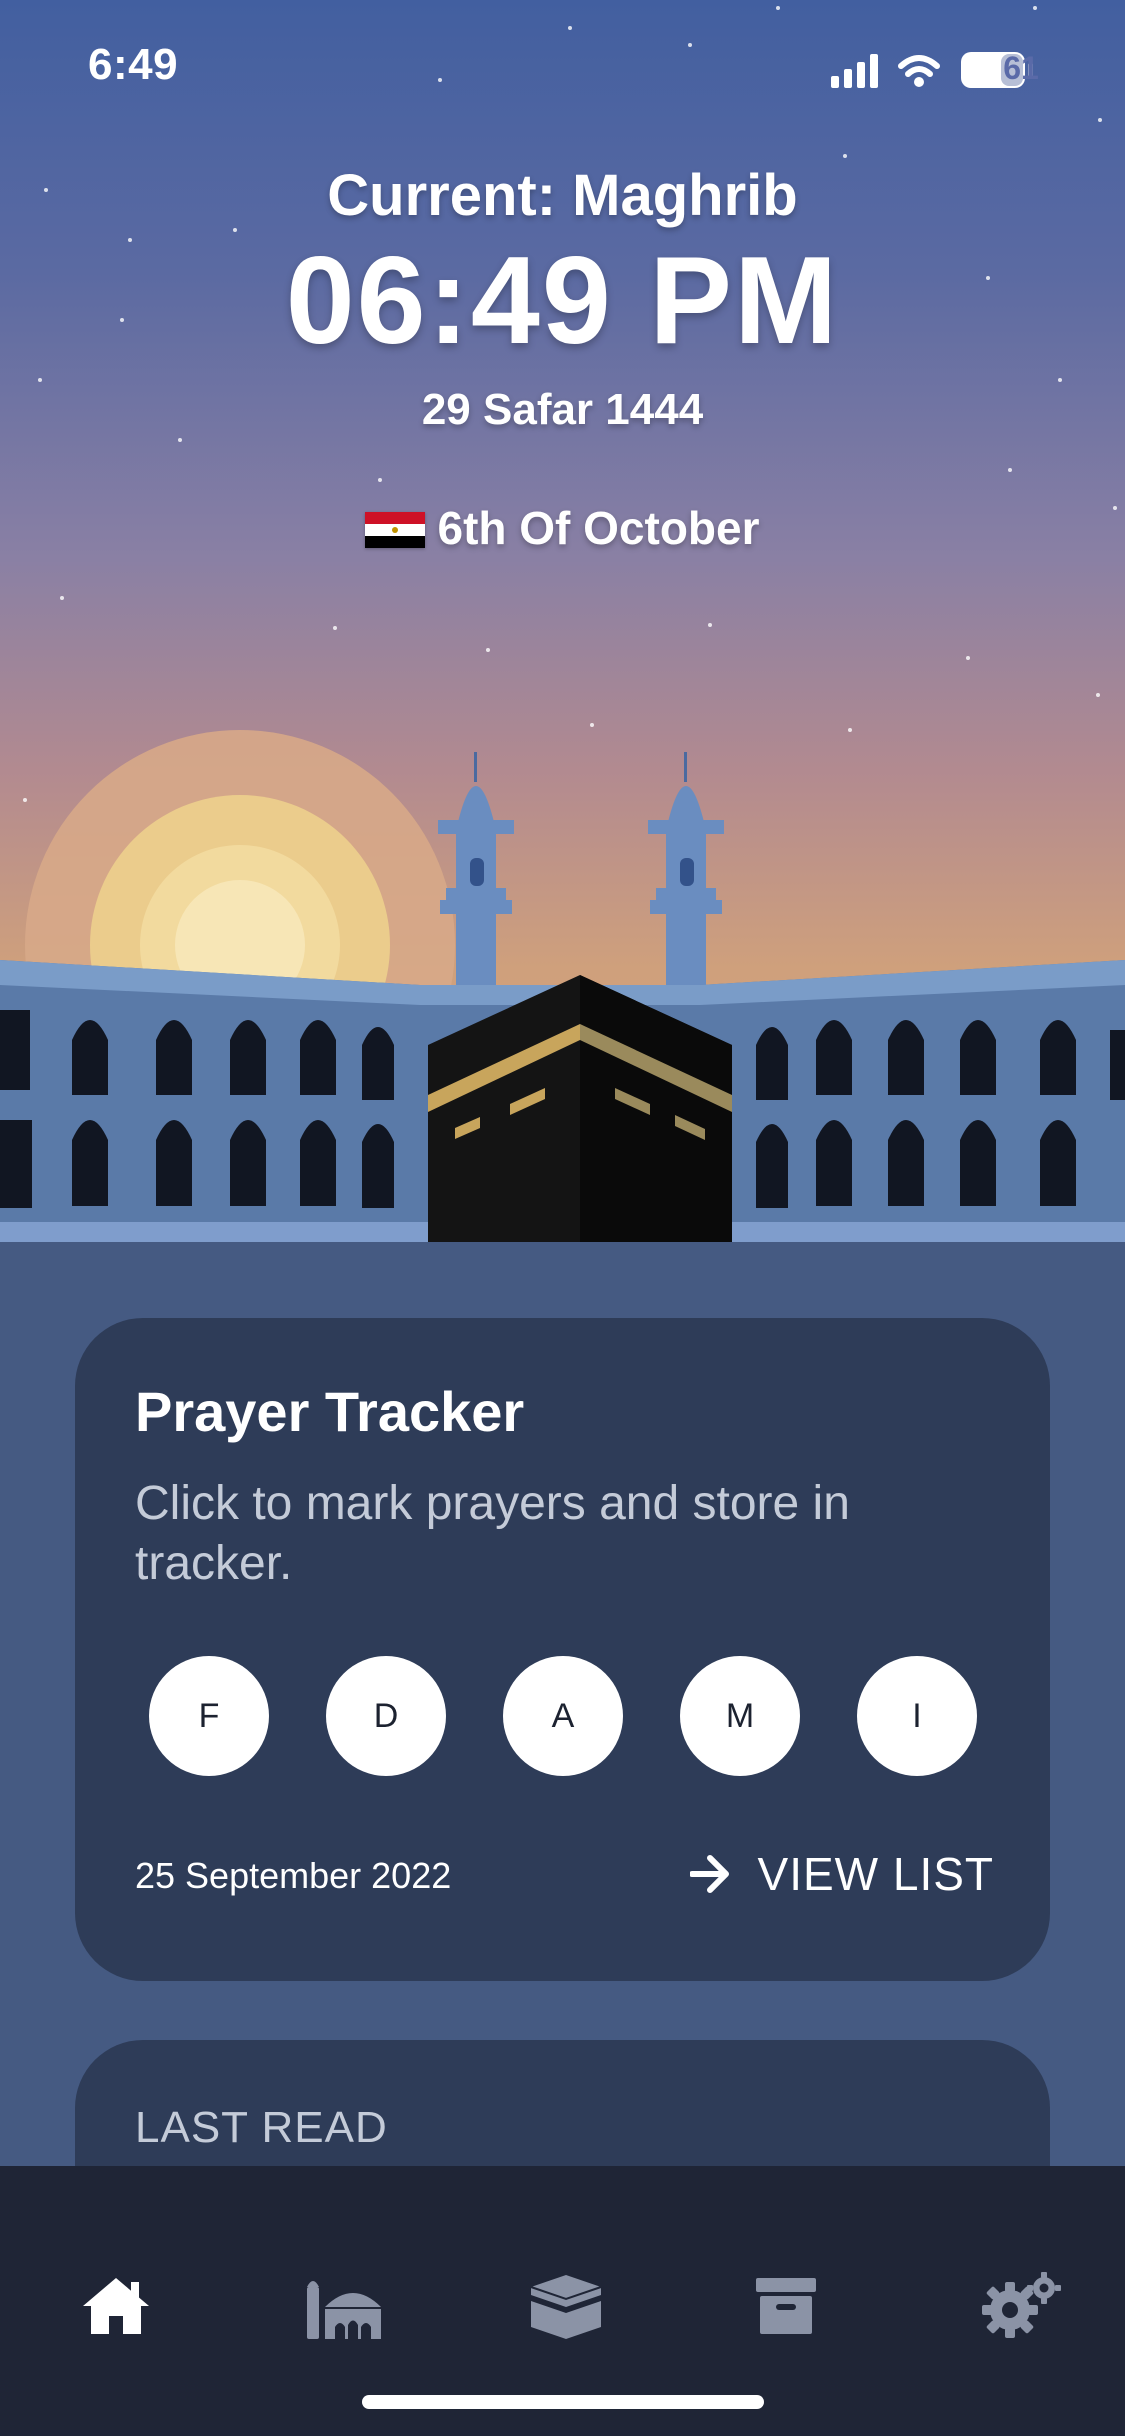  I want to click on signal-icon, so click(854, 71).